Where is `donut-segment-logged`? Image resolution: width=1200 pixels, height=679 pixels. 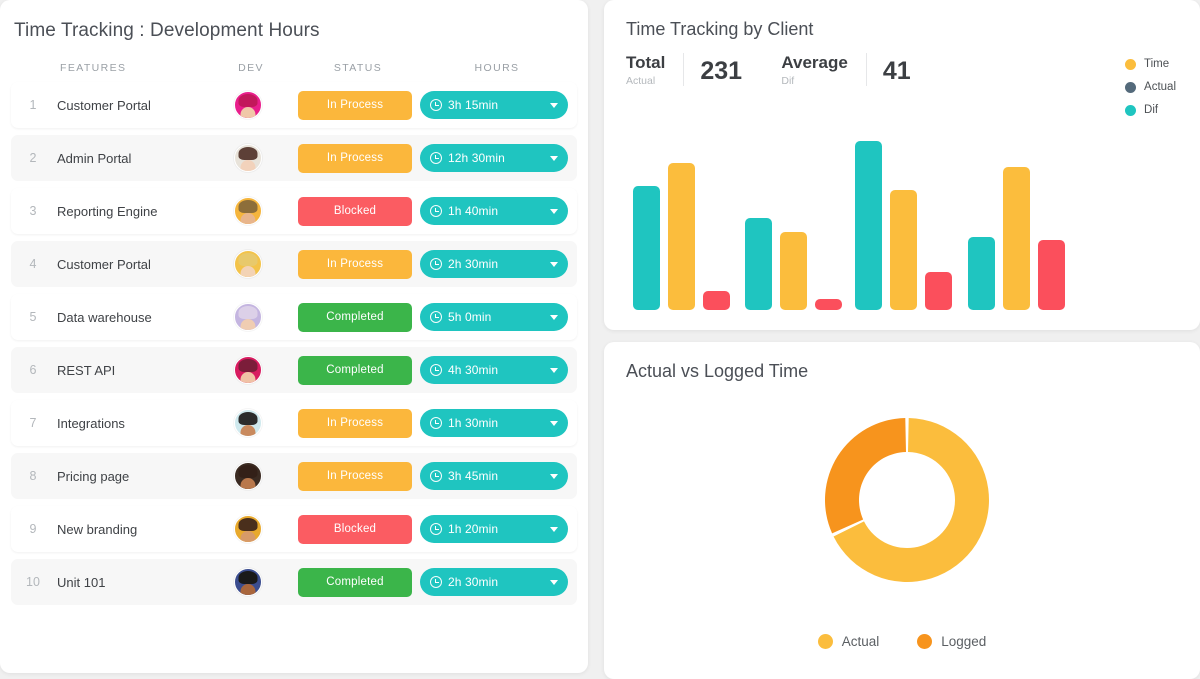 donut-segment-logged is located at coordinates (865, 476).